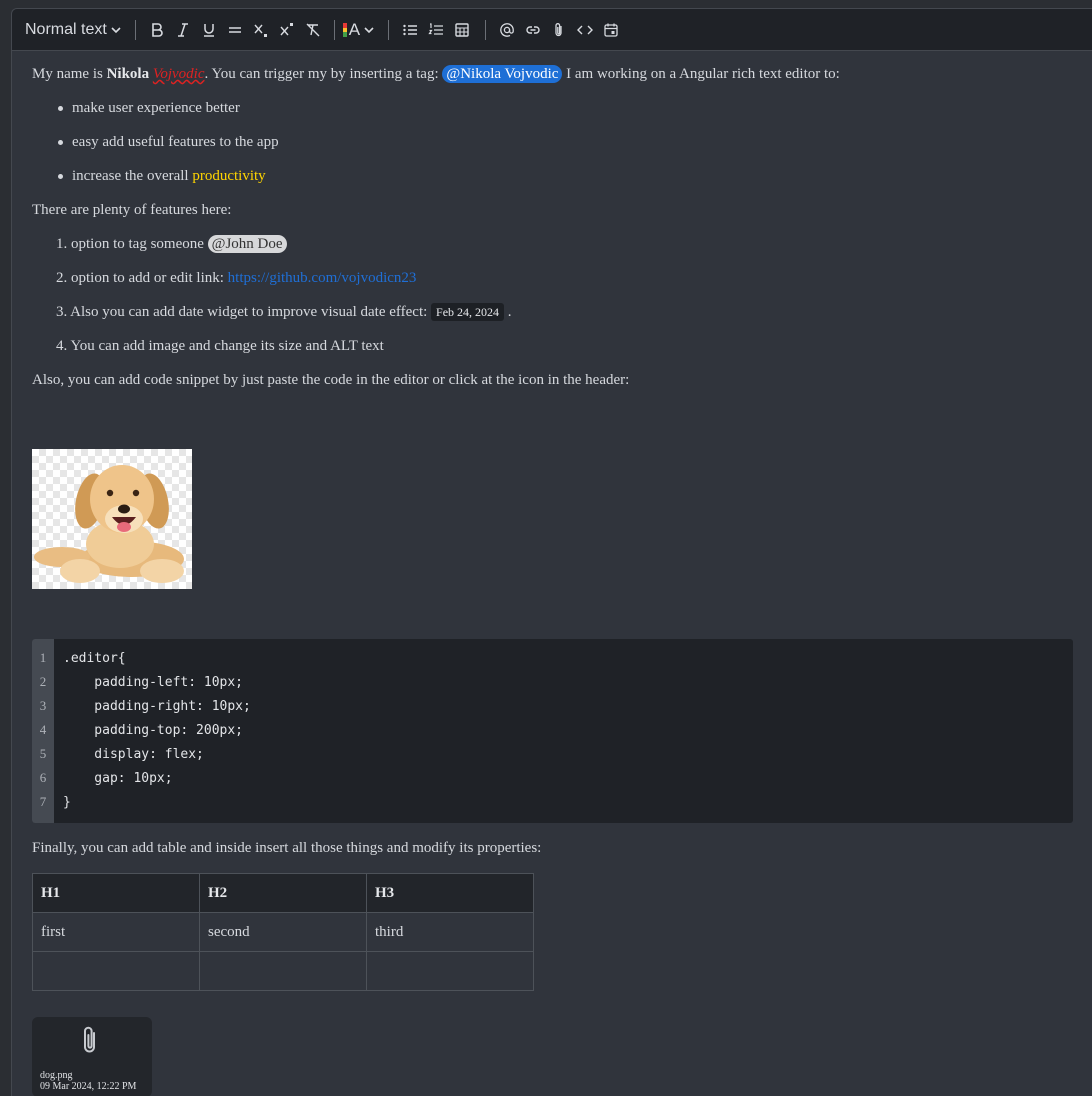  What do you see at coordinates (43, 705) in the screenshot?
I see `line-number: 3` at bounding box center [43, 705].